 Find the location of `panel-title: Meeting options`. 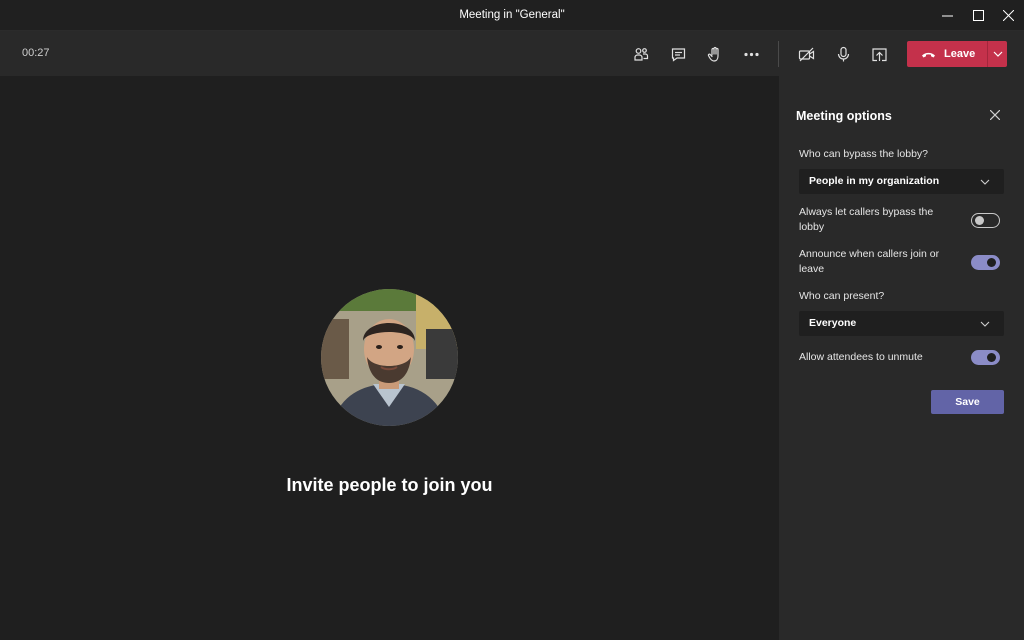

panel-title: Meeting options is located at coordinates (844, 116).